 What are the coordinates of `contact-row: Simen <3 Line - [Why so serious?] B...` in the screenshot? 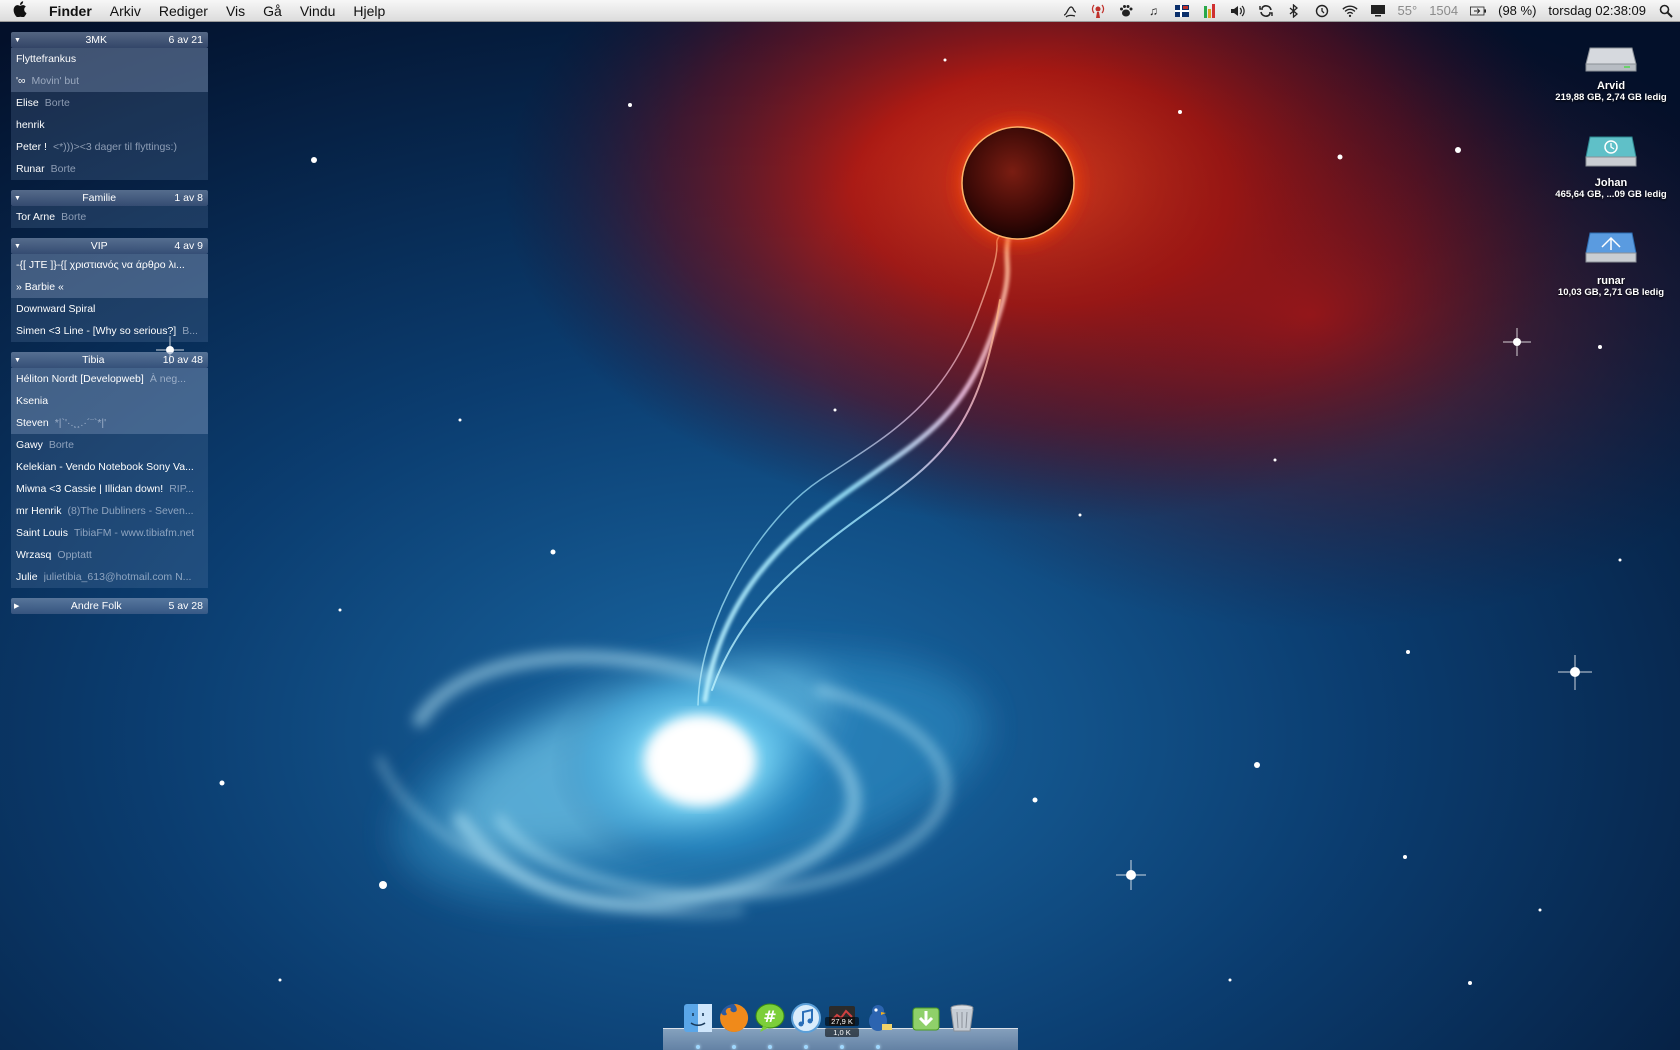 It's located at (109, 331).